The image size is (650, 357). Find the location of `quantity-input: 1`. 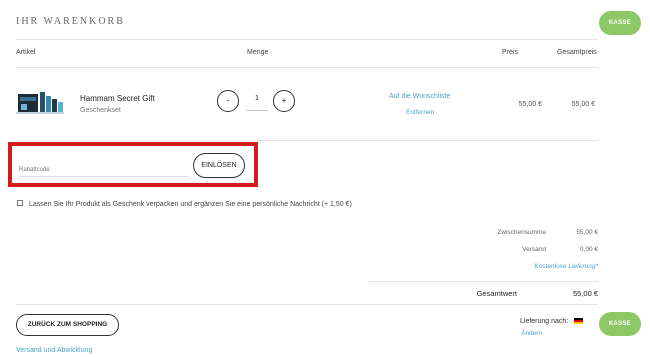

quantity-input: 1 is located at coordinates (257, 100).